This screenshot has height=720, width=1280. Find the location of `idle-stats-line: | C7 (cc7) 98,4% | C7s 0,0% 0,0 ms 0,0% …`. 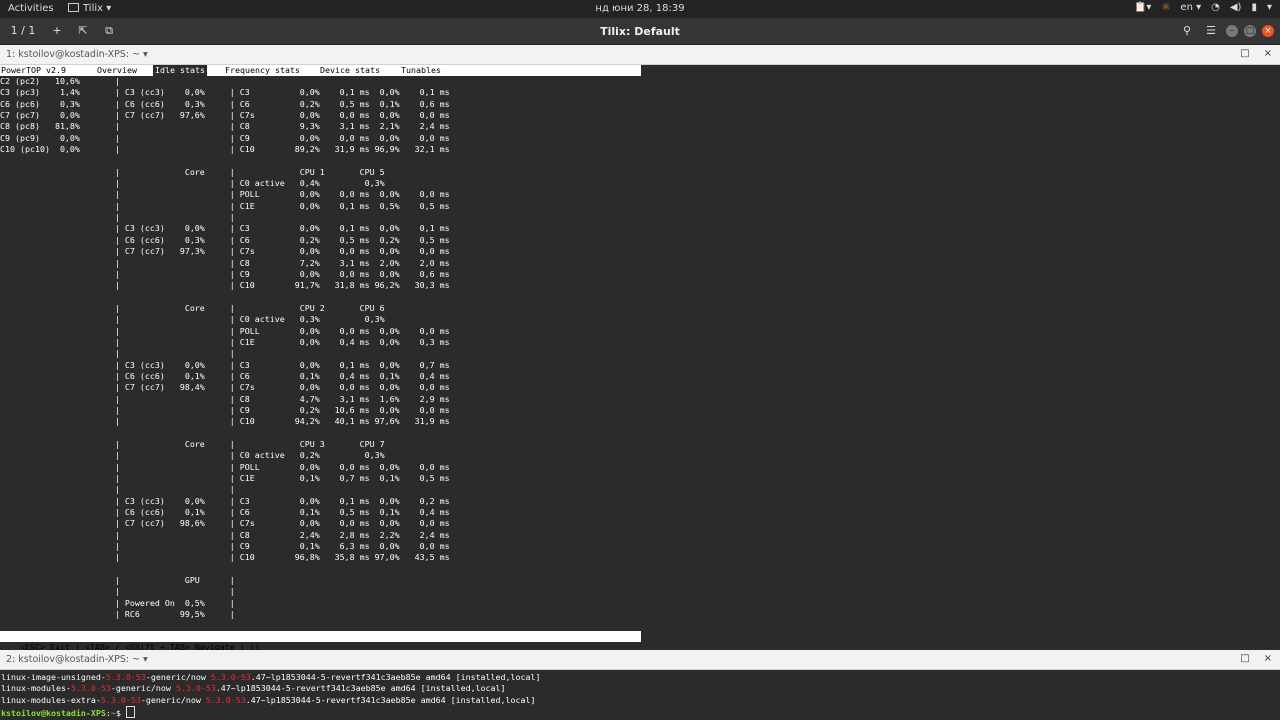

idle-stats-line: | C7 (cc7) 98,4% | C7s 0,0% 0,0 ms 0,0% … is located at coordinates (225, 387).